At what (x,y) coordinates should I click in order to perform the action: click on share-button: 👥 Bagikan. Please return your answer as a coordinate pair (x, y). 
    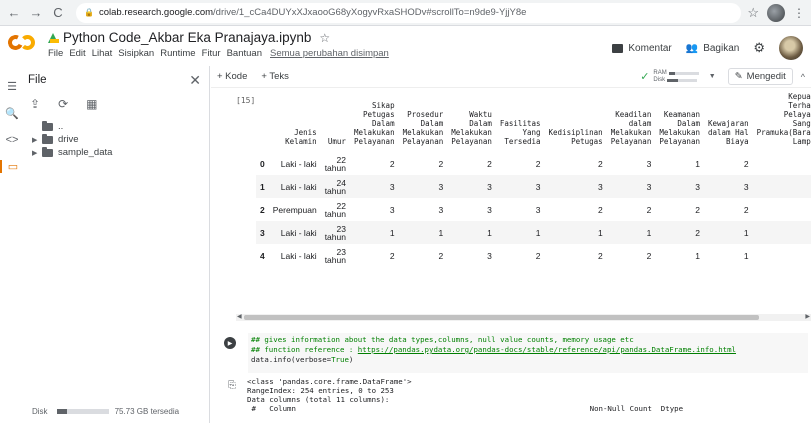
    Looking at the image, I should click on (713, 48).